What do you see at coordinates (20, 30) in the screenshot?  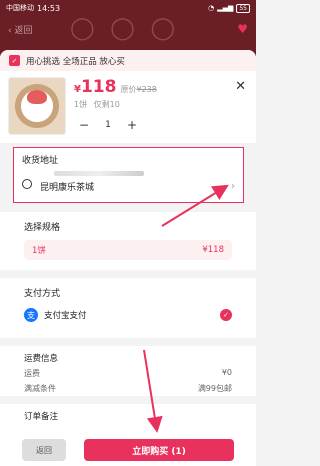 I see `background-back-link: ‹ 返回` at bounding box center [20, 30].